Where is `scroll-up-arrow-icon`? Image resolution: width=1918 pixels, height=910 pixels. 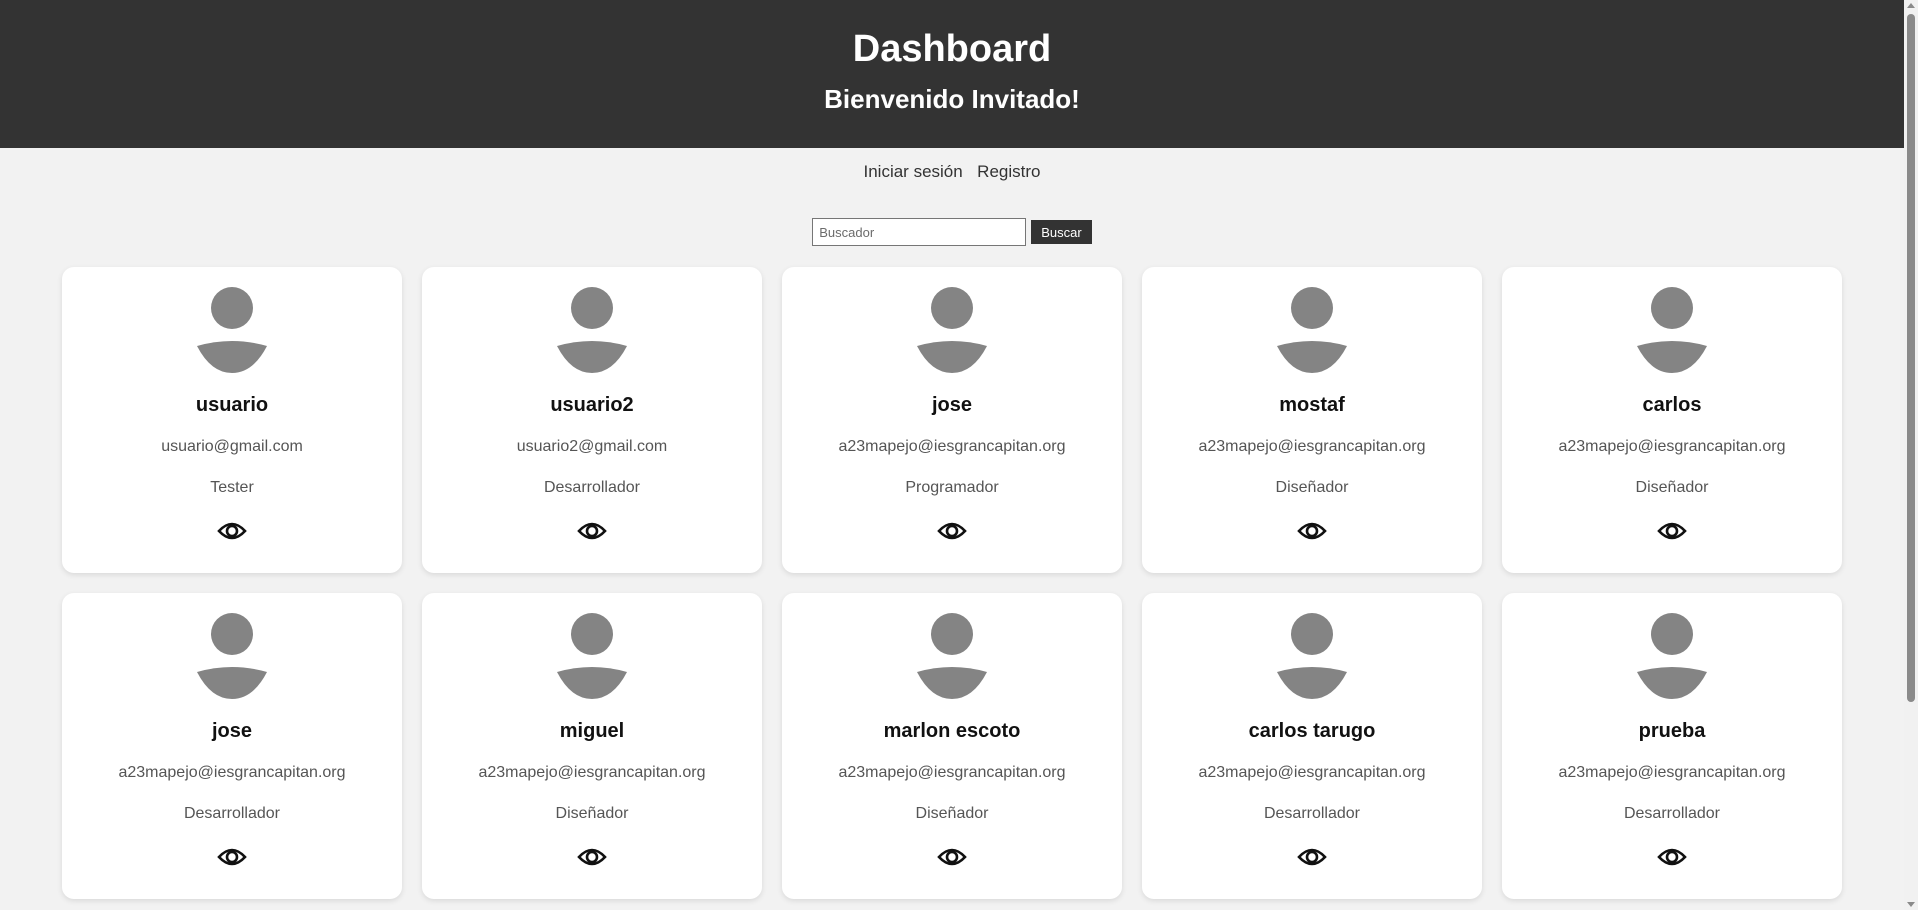 scroll-up-arrow-icon is located at coordinates (1911, 5).